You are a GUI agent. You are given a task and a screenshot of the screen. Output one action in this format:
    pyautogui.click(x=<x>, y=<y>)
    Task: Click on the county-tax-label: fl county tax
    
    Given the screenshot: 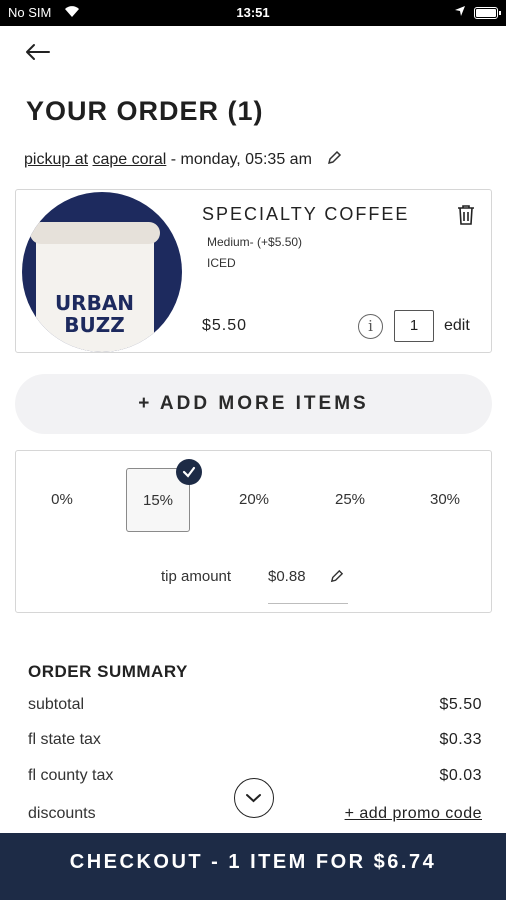 What is the action you would take?
    pyautogui.click(x=71, y=775)
    